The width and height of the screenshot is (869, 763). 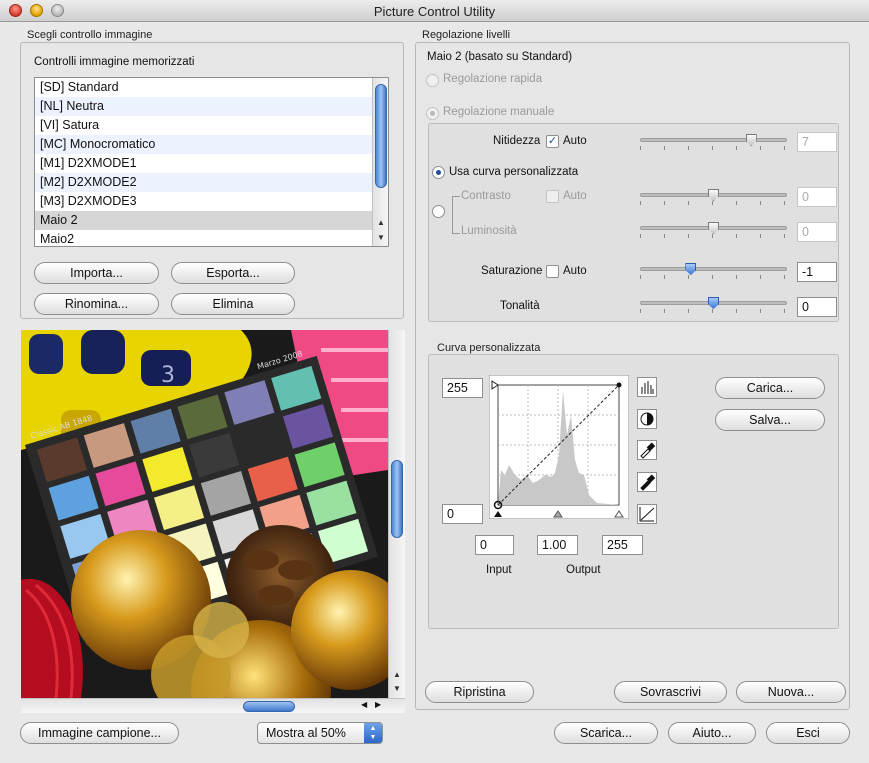 What do you see at coordinates (713, 271) in the screenshot?
I see `saturation-slider` at bounding box center [713, 271].